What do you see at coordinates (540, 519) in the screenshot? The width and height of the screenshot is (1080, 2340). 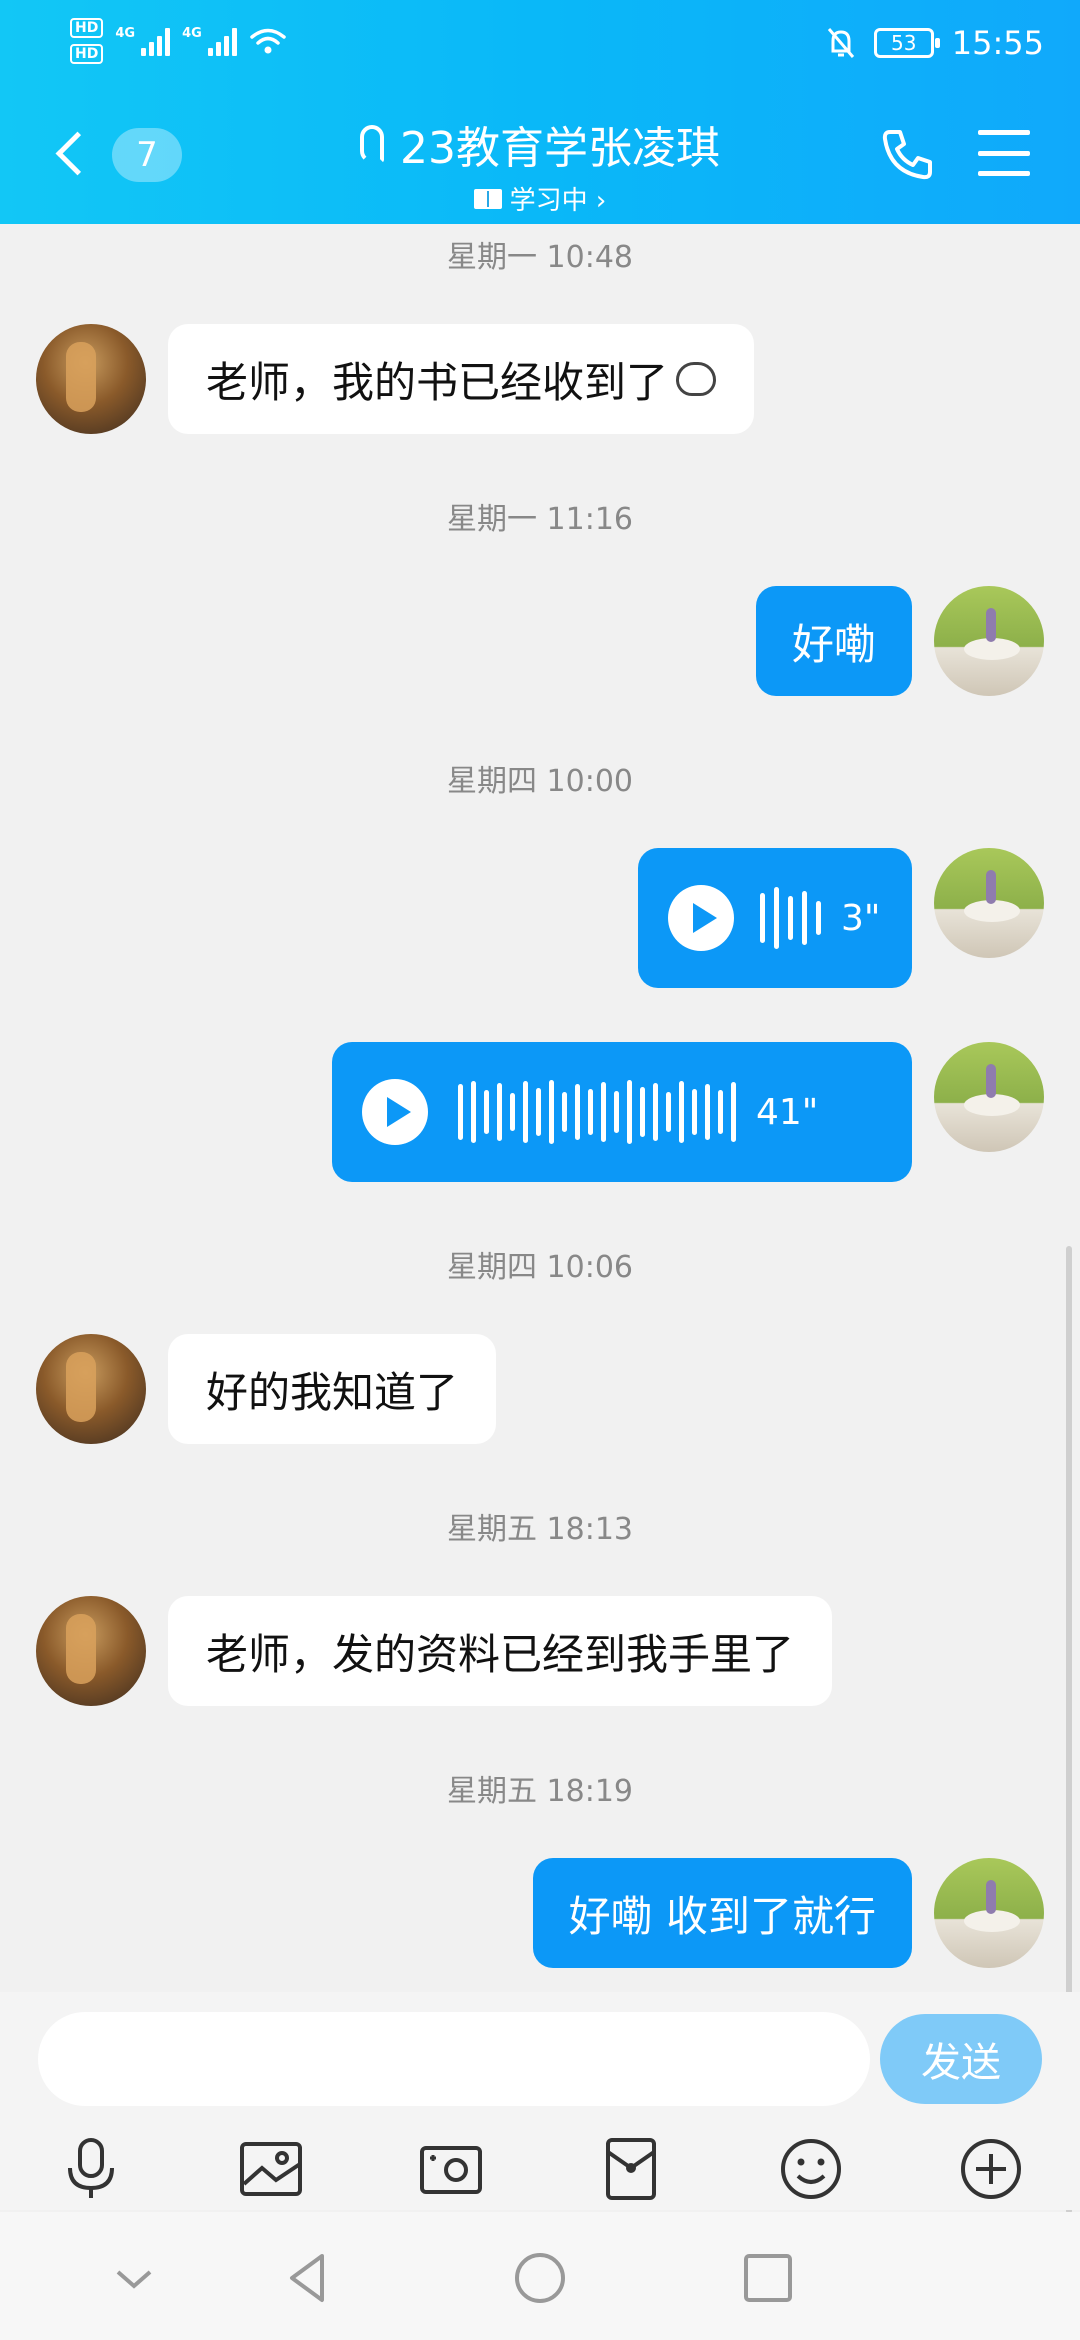 I see `message-timestamp: 星期一 11:16` at bounding box center [540, 519].